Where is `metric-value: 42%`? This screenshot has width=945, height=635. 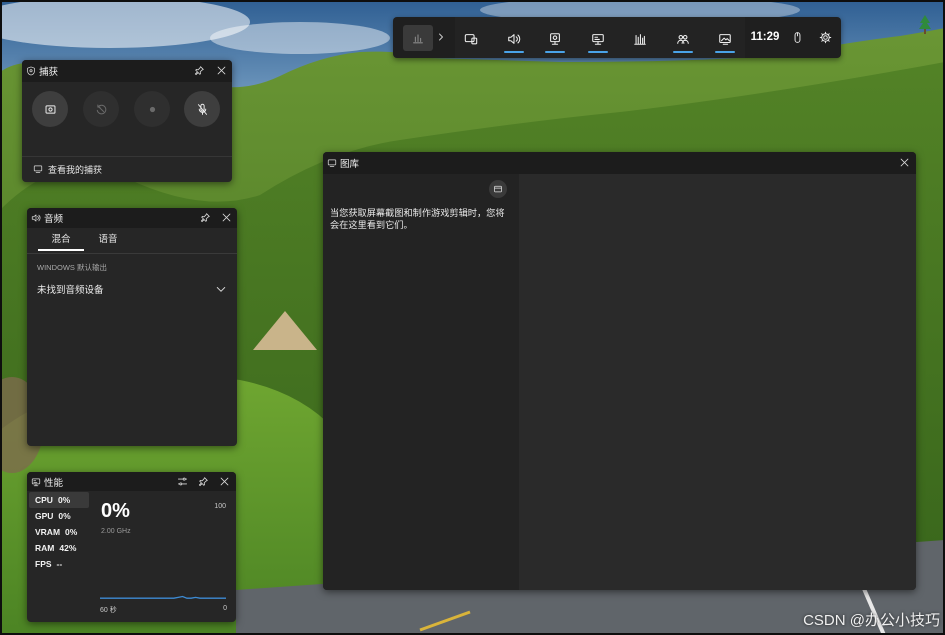 metric-value: 42% is located at coordinates (68, 548).